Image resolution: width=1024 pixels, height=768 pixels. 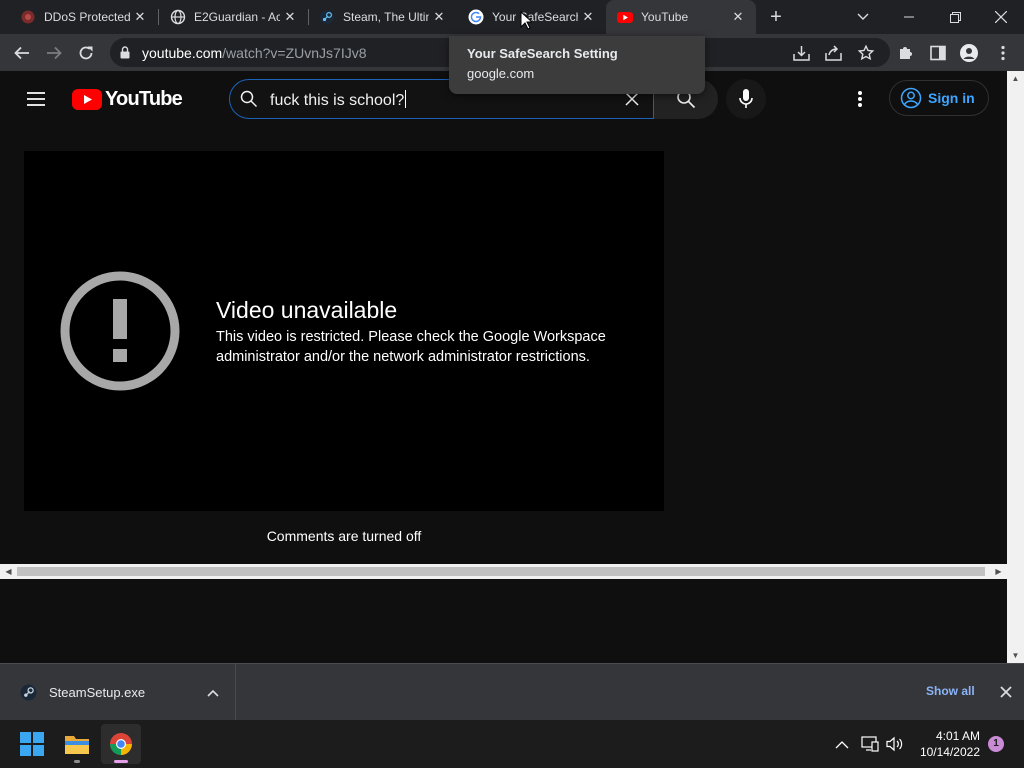 I want to click on reload-icon, so click(x=86, y=53).